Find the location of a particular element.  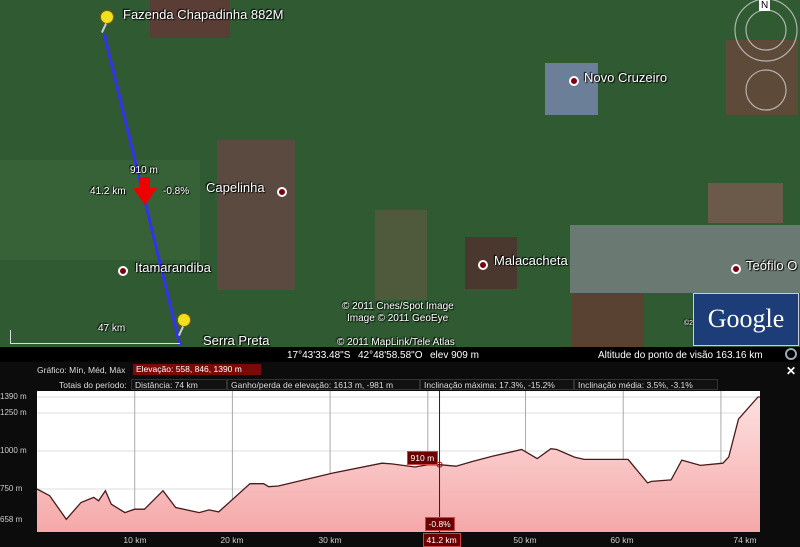

place-label: Itamarandiba is located at coordinates (173, 267).